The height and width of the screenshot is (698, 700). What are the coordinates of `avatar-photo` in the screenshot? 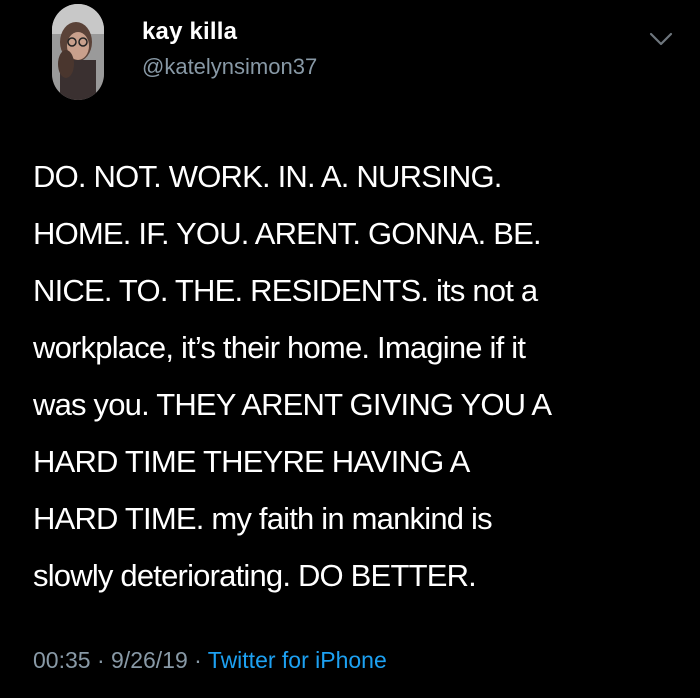 It's located at (78, 52).